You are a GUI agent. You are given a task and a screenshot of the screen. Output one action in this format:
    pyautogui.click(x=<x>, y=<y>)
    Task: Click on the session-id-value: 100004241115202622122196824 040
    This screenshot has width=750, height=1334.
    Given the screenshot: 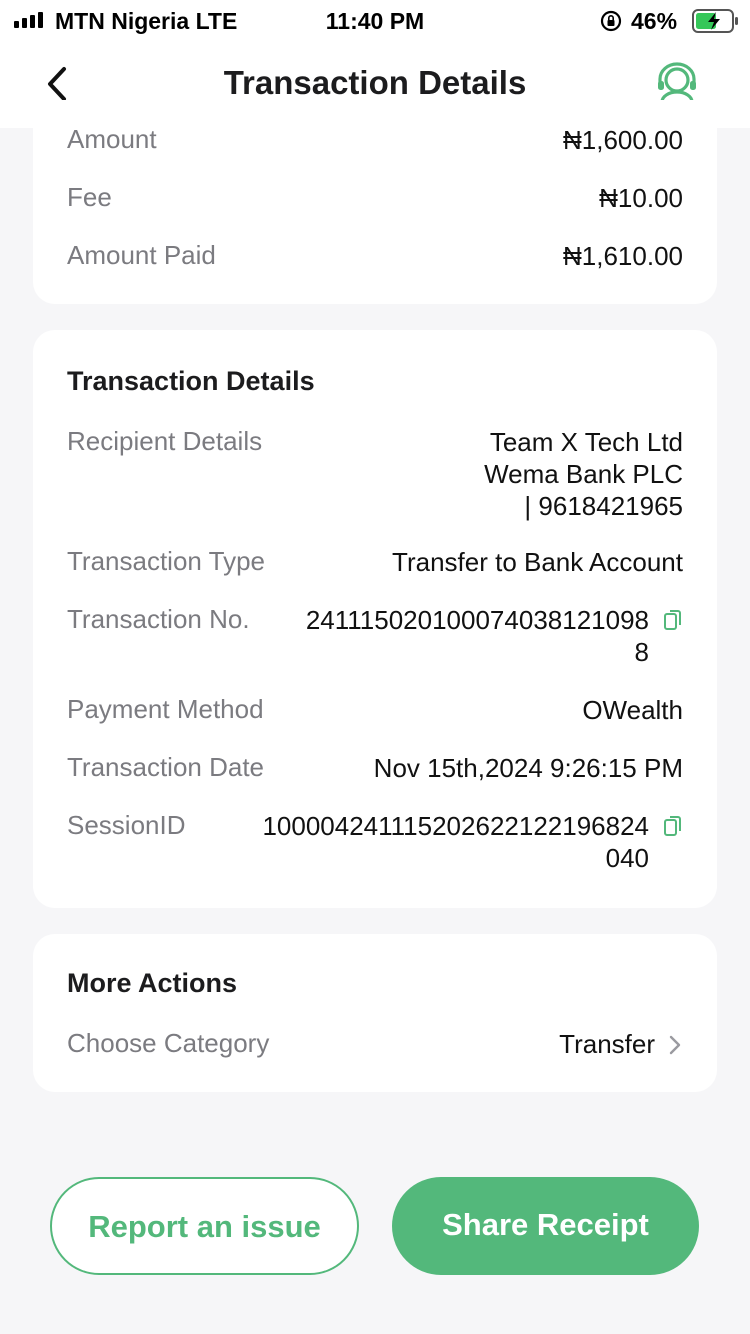 What is the action you would take?
    pyautogui.click(x=455, y=842)
    